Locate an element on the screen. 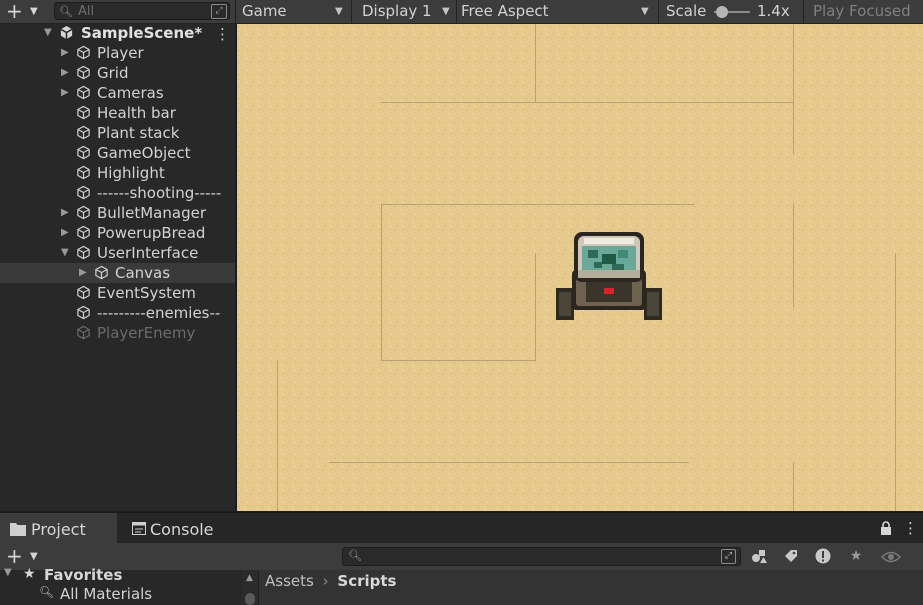 This screenshot has width=923, height=605. folder-tree-scrollbar: ▲ is located at coordinates (250, 587).